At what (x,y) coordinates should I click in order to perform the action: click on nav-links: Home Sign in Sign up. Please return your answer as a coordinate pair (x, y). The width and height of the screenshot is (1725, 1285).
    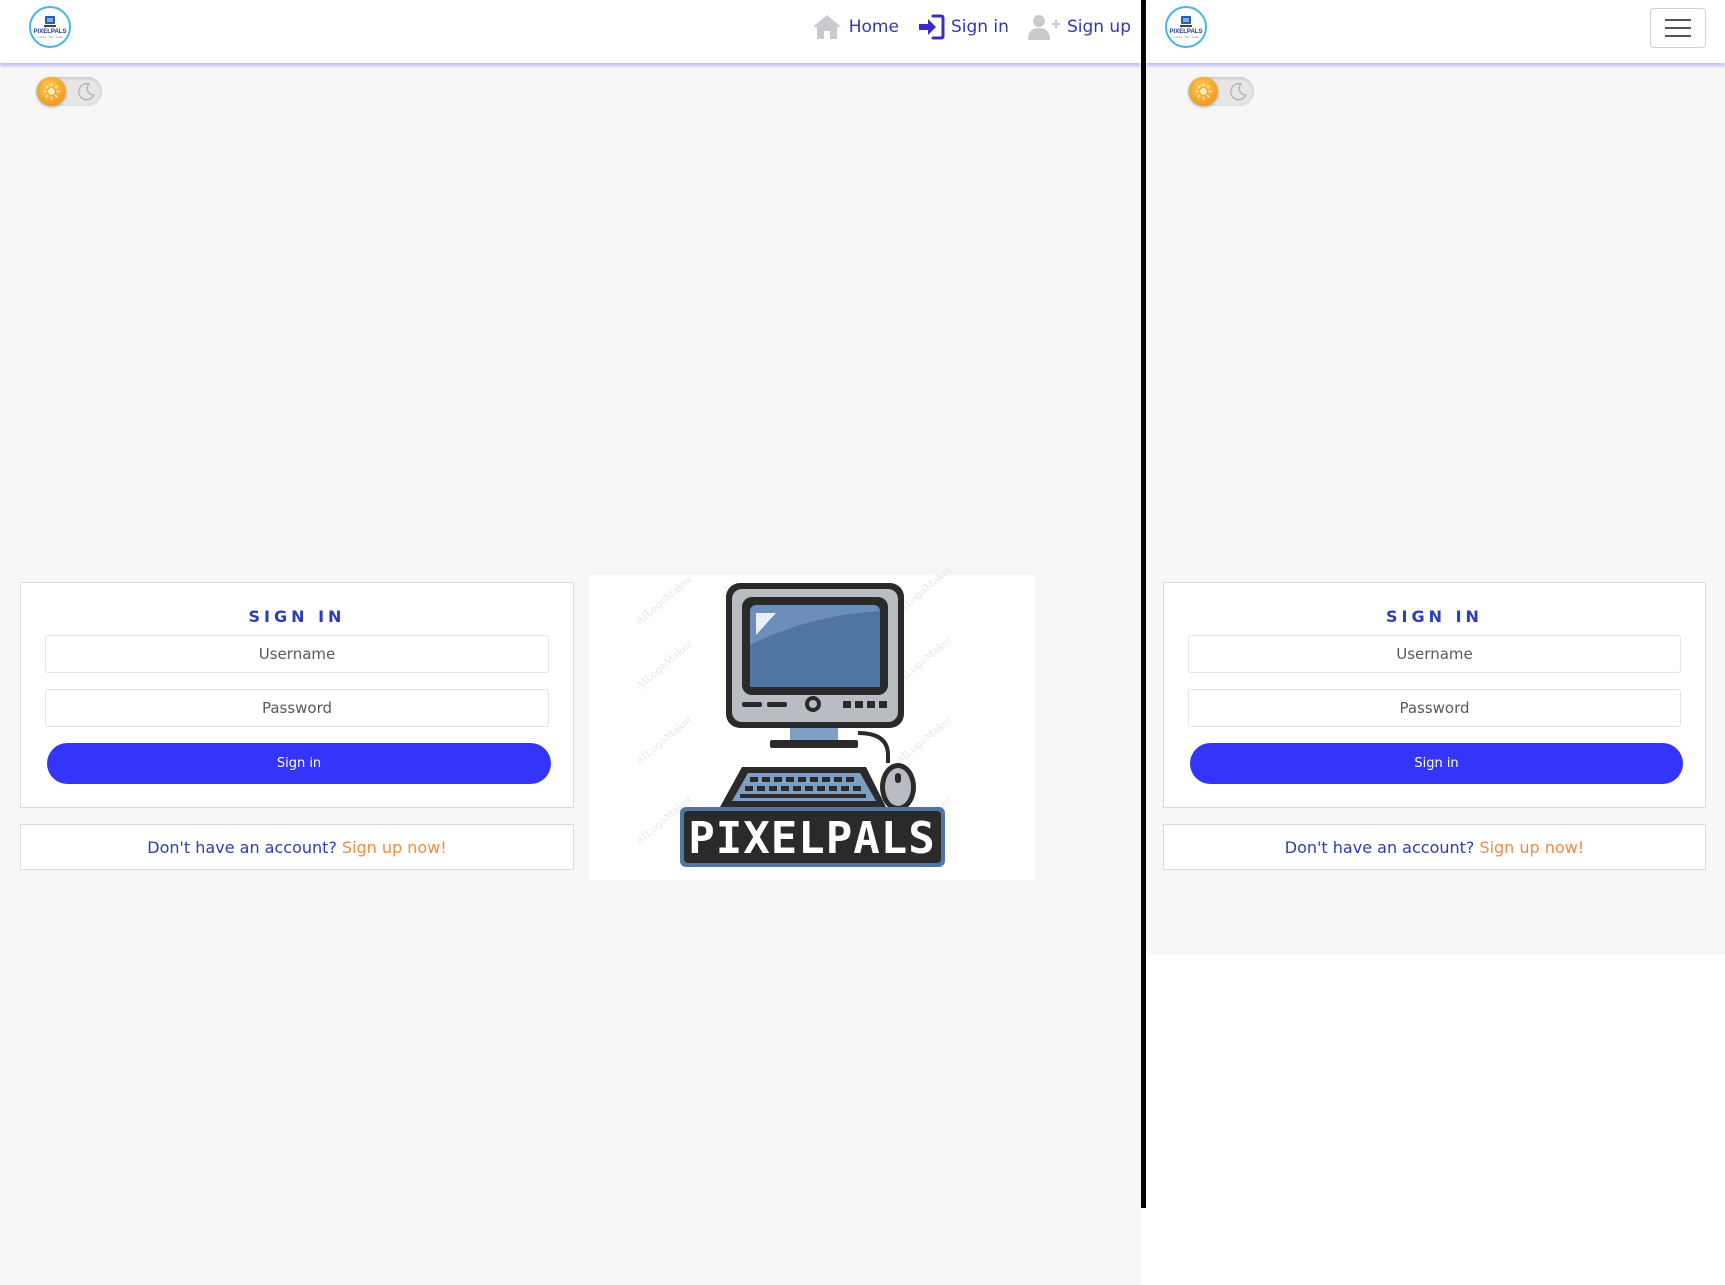
    Looking at the image, I should click on (971, 27).